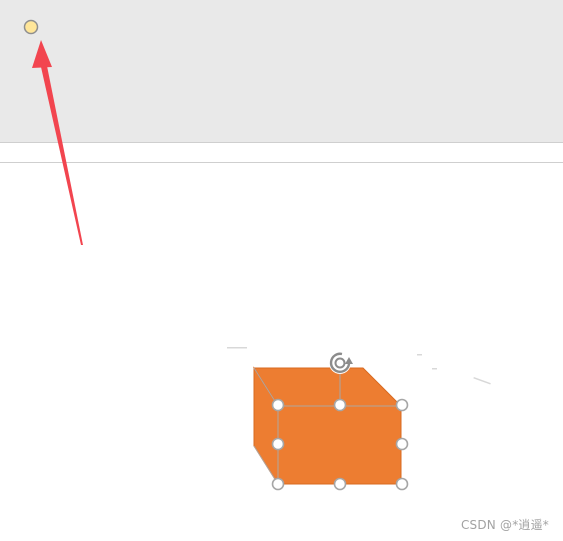 This screenshot has height=541, width=563. Describe the element at coordinates (402, 405) in the screenshot. I see `resize-handle-top-right` at that location.